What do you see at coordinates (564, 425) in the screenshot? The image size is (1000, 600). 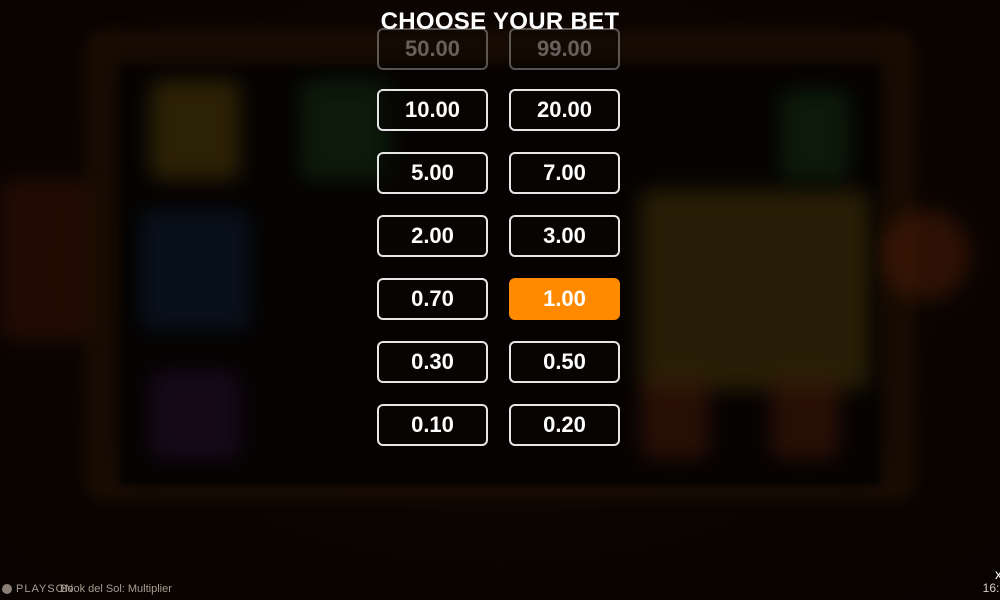 I see `bet-option: 0.20` at bounding box center [564, 425].